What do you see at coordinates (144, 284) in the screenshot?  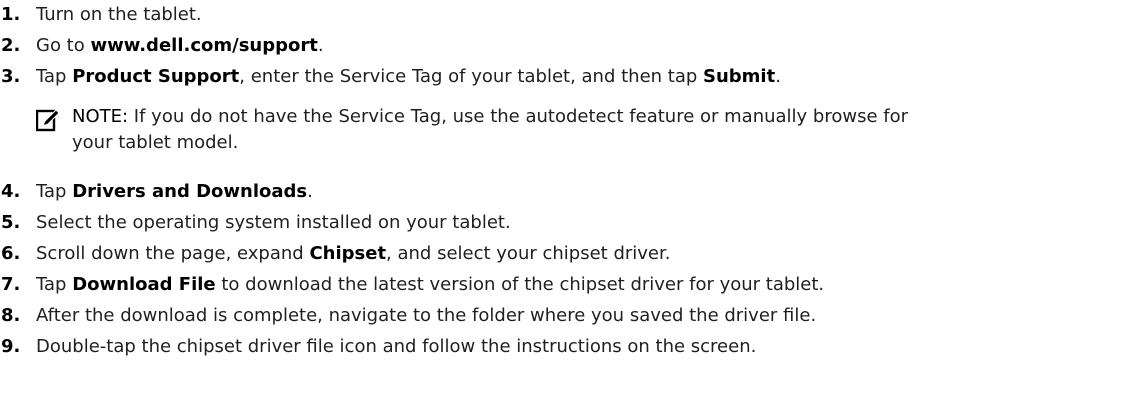 I see `emphasis-download-file: Download File` at bounding box center [144, 284].